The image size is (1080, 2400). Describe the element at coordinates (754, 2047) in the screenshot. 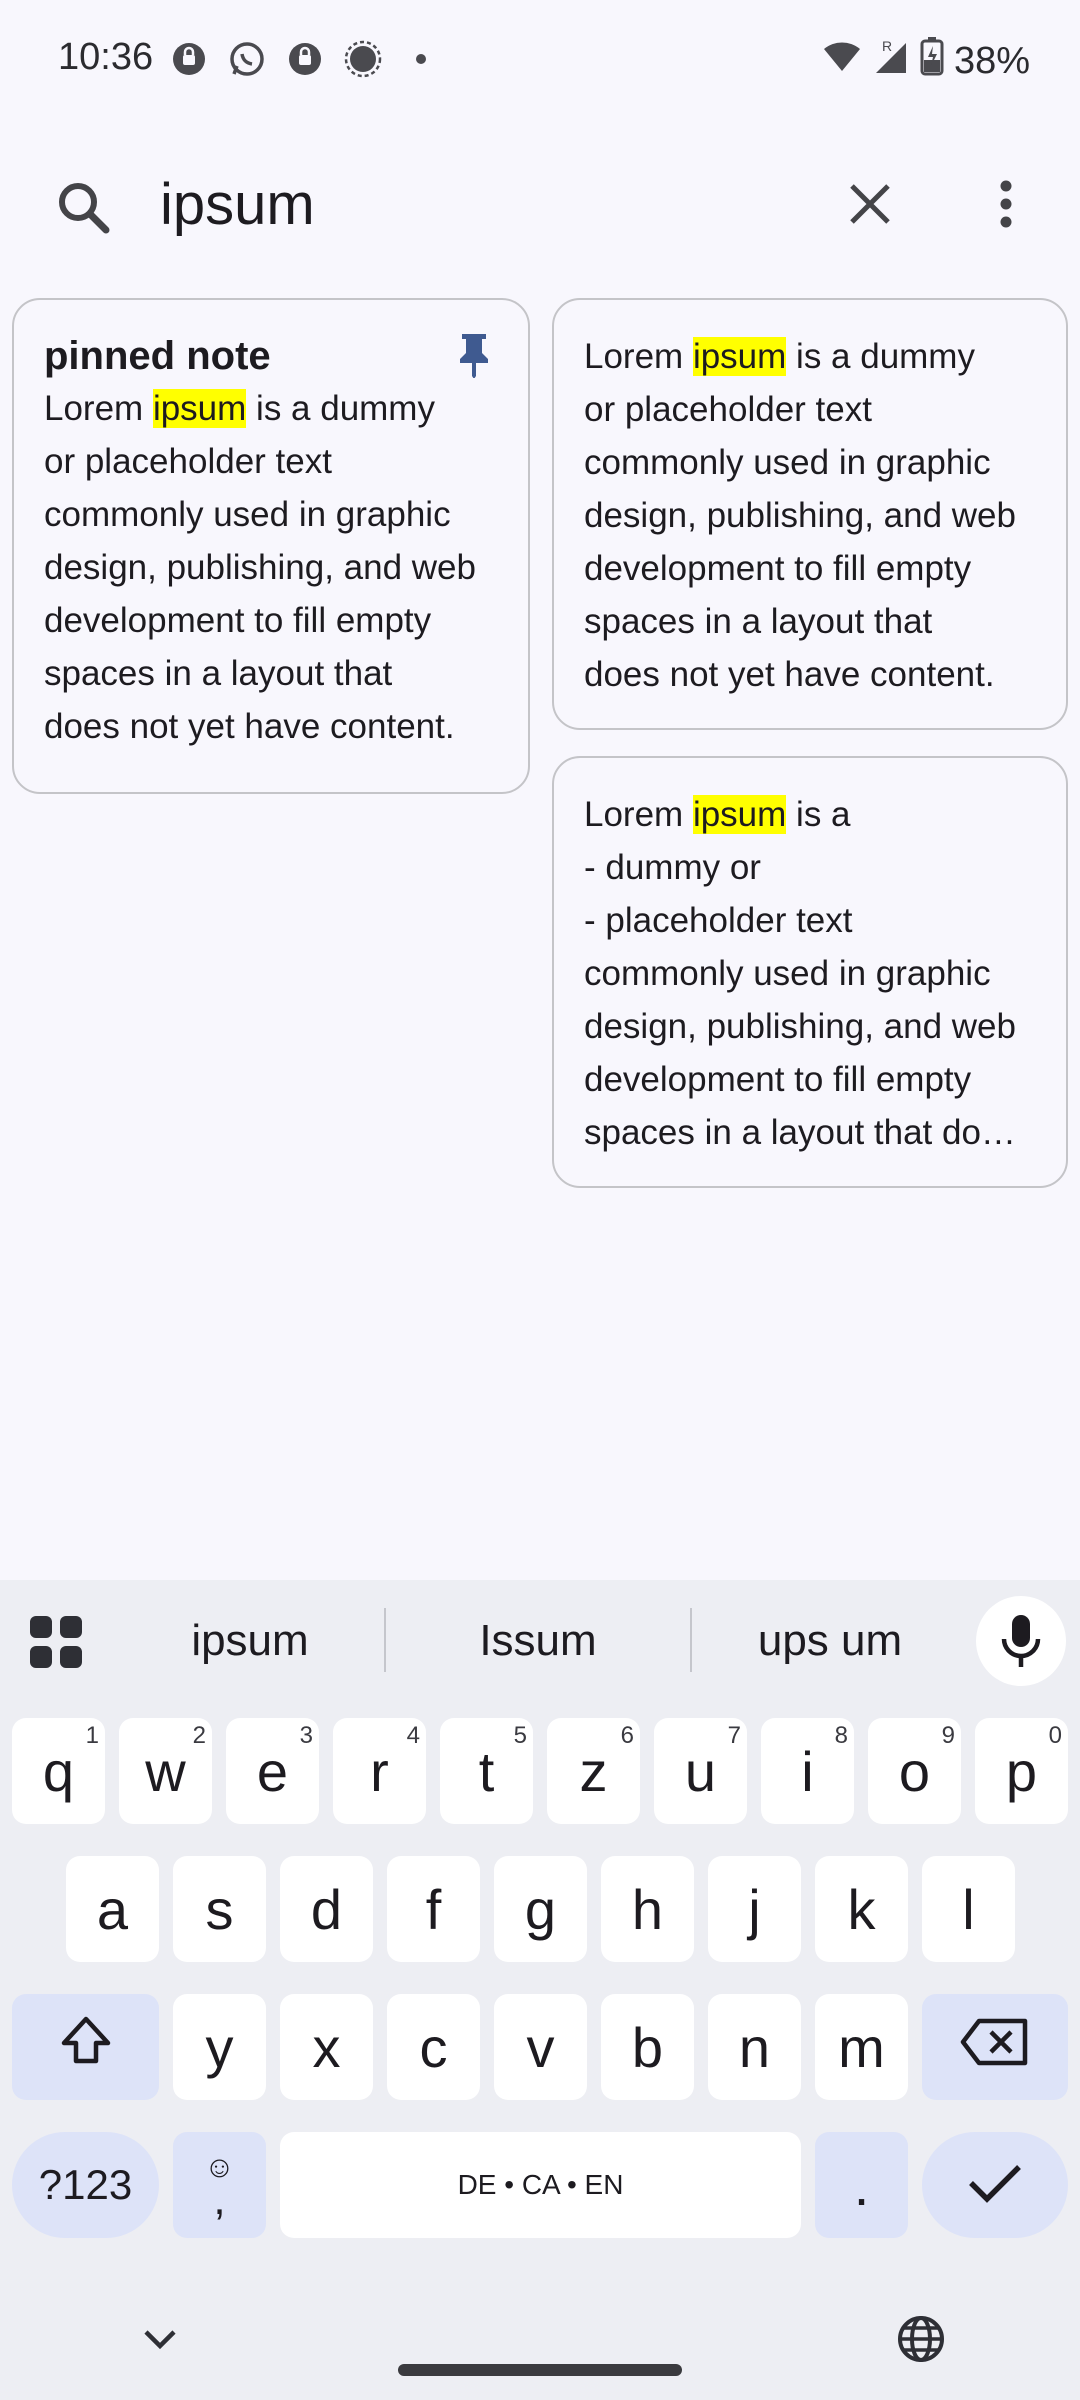

I see `key-n: n` at that location.